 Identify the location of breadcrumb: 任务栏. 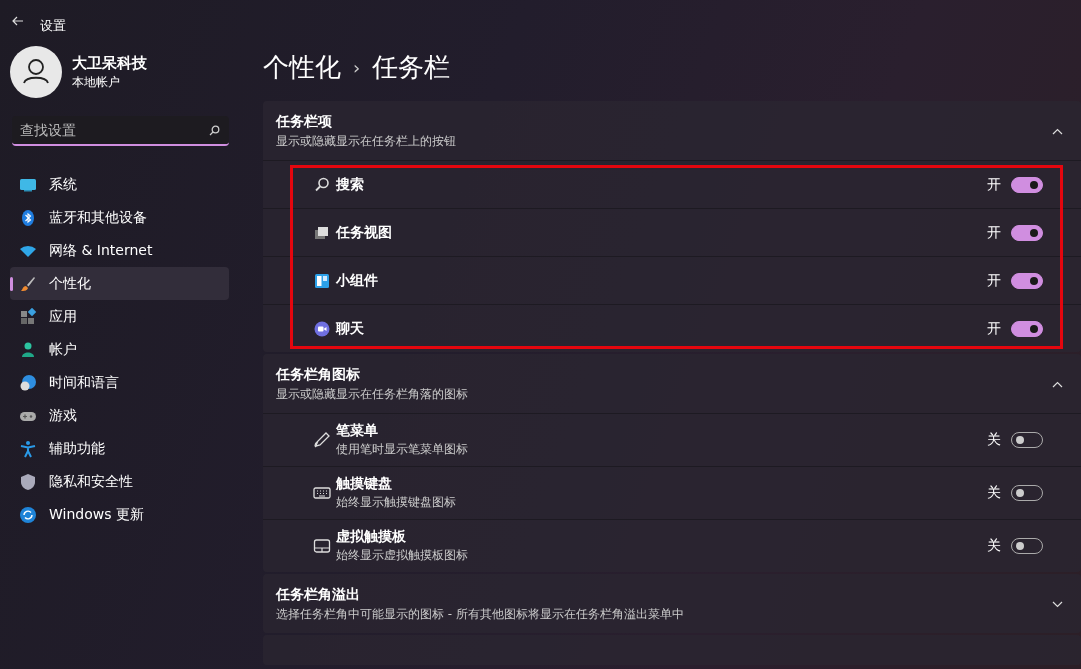
(411, 67).